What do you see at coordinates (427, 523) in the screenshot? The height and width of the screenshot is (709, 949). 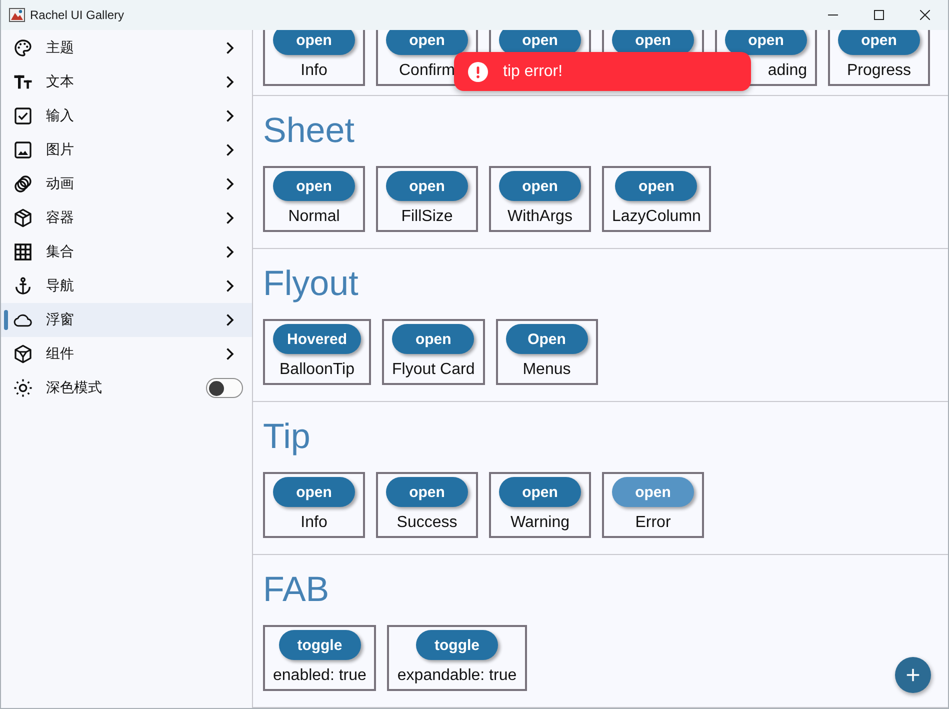 I see `card-label: Success` at bounding box center [427, 523].